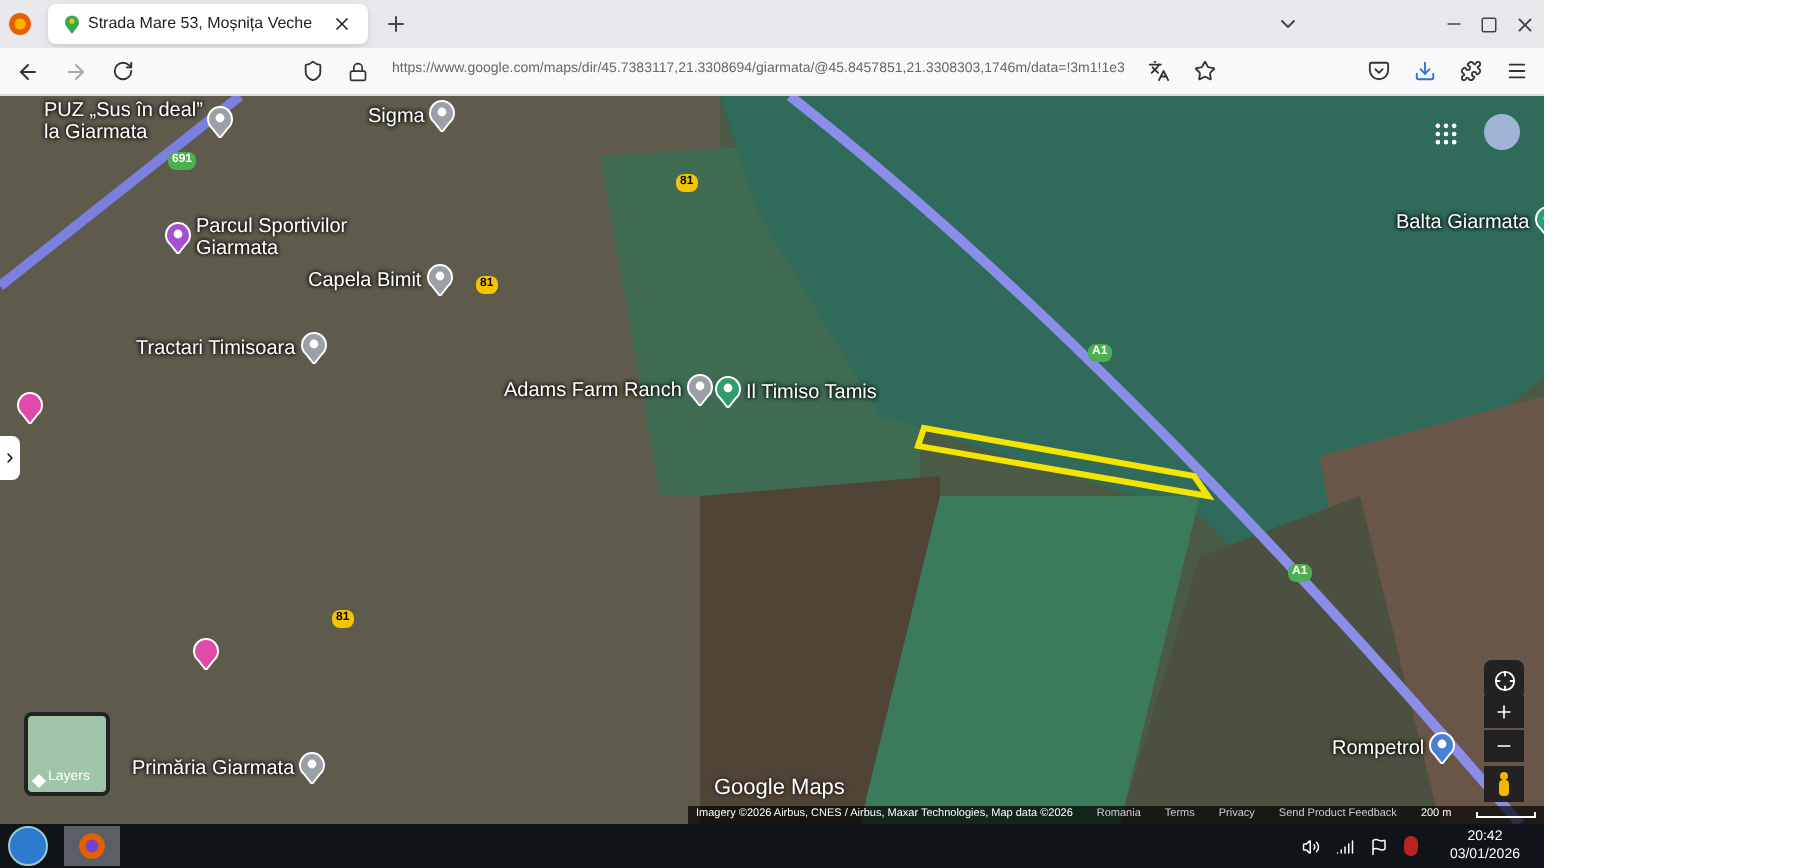 The image size is (1800, 868). What do you see at coordinates (28, 846) in the screenshot?
I see `start-button` at bounding box center [28, 846].